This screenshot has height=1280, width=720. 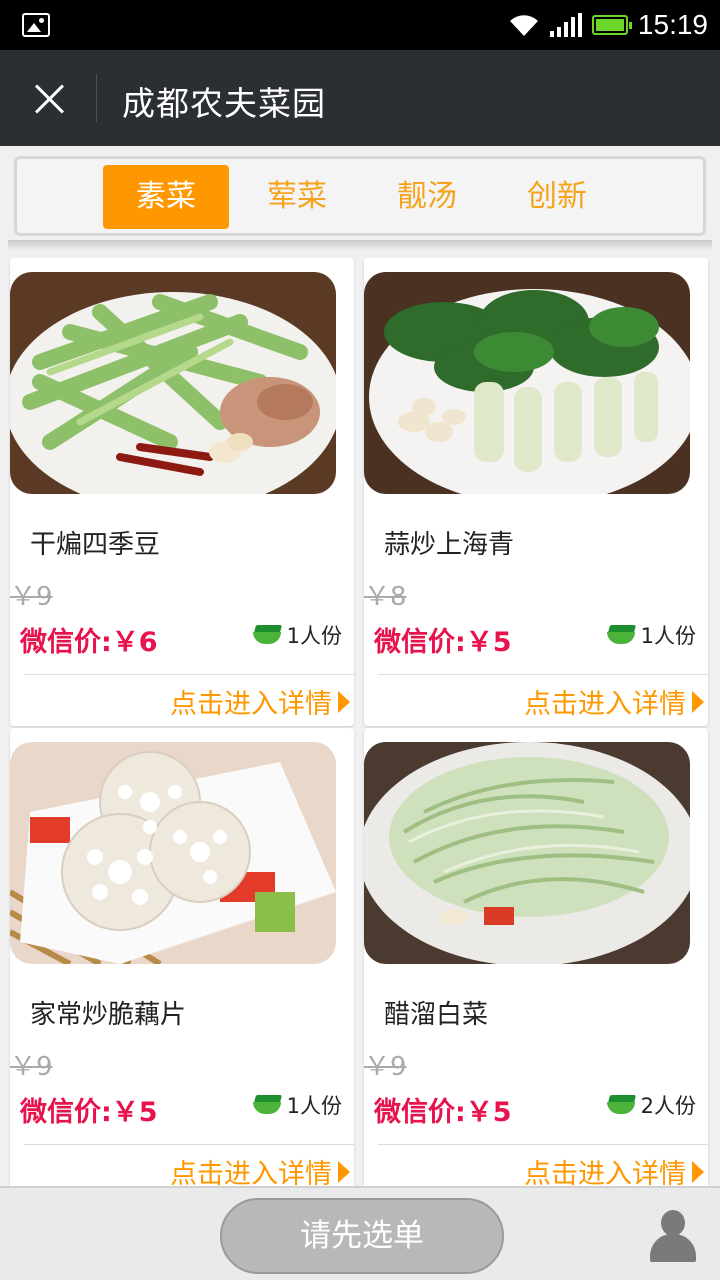 What do you see at coordinates (523, 26) in the screenshot?
I see `wifi-icon` at bounding box center [523, 26].